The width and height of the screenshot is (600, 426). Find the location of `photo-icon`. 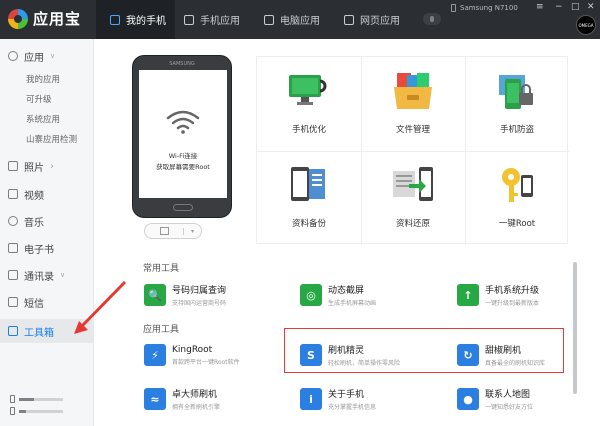

photo-icon is located at coordinates (13, 166).